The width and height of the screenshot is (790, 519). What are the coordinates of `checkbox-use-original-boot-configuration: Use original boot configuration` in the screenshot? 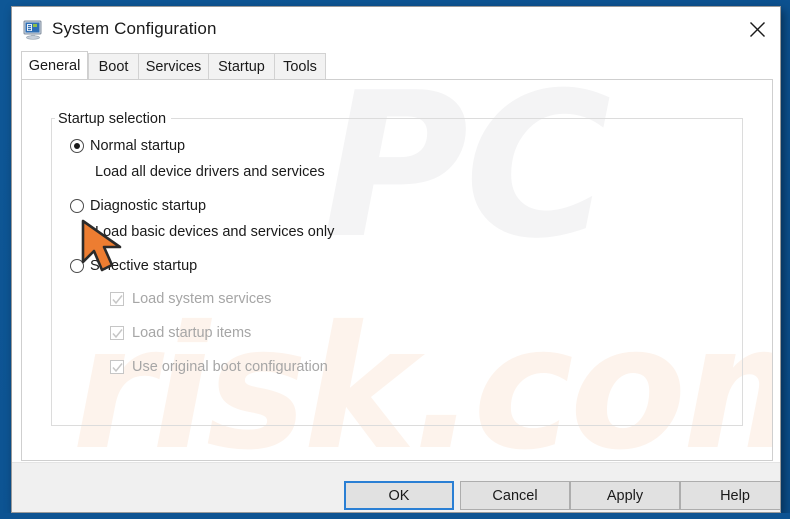 It's located at (219, 367).